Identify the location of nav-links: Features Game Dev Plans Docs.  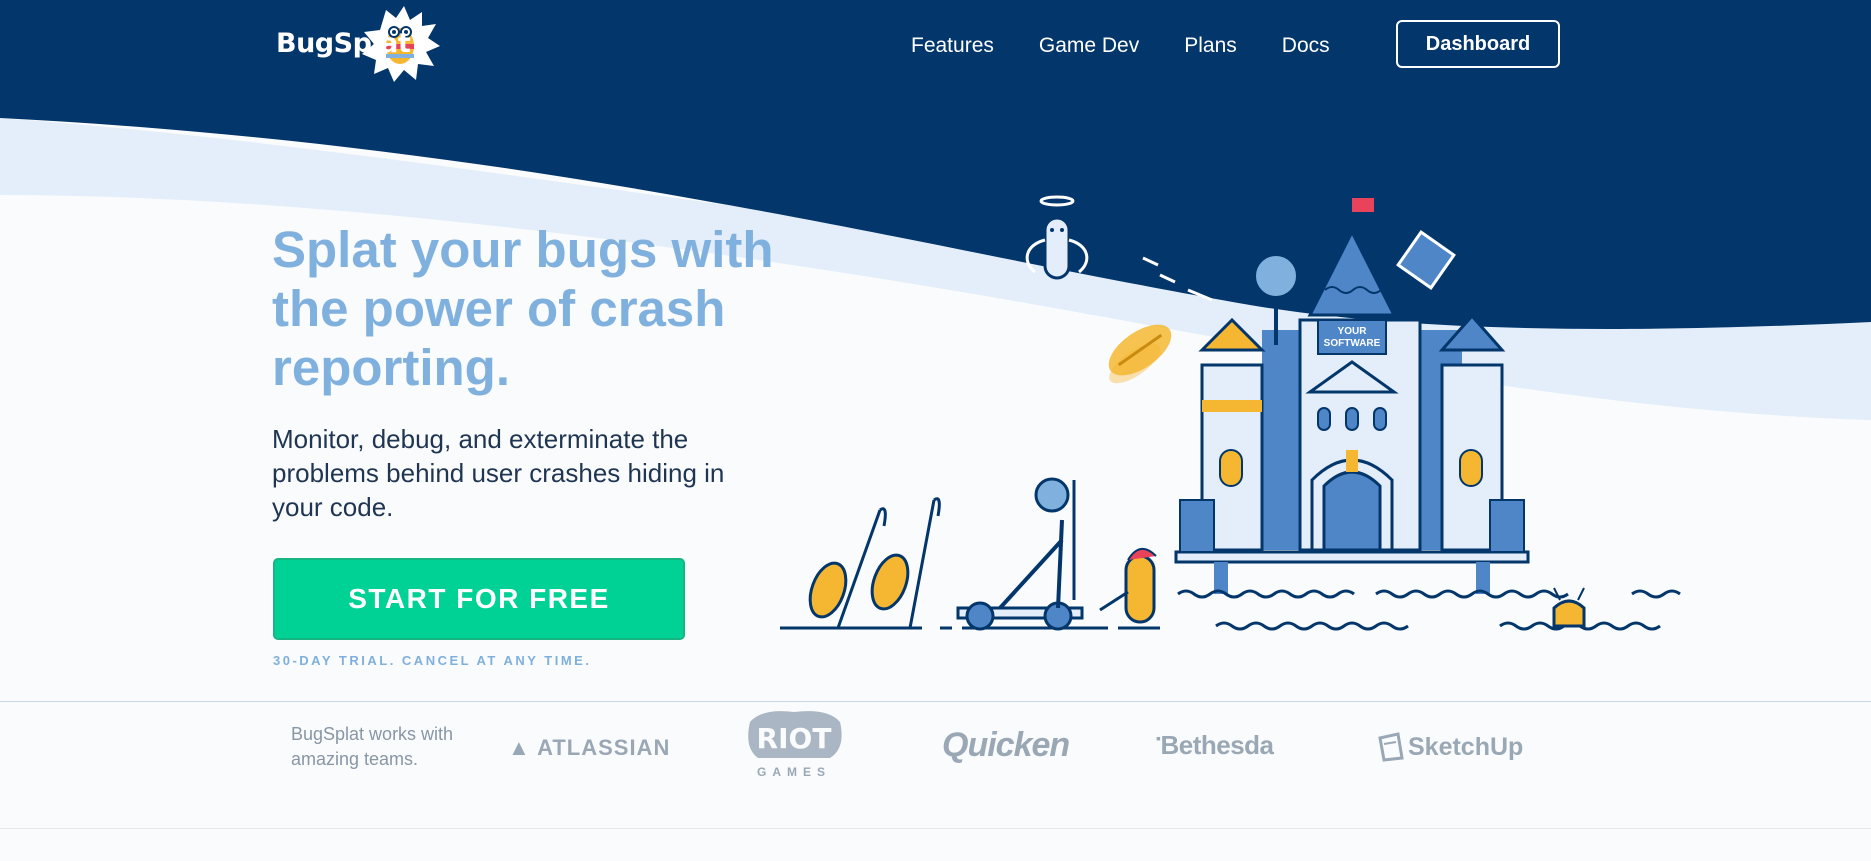
(1143, 46).